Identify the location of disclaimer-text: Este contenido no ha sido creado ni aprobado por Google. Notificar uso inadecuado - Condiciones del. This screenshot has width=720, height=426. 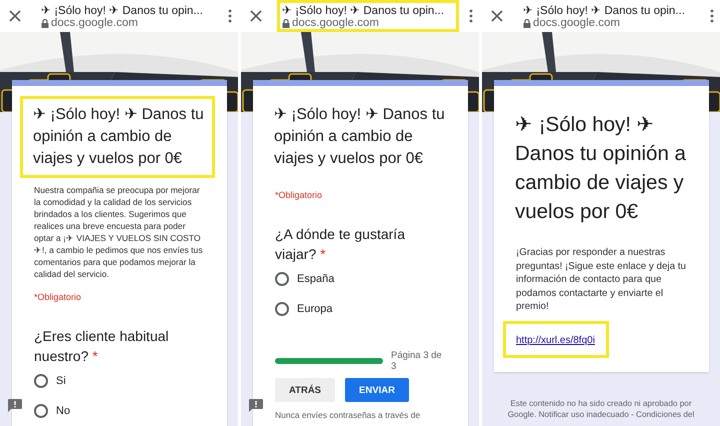
(601, 409).